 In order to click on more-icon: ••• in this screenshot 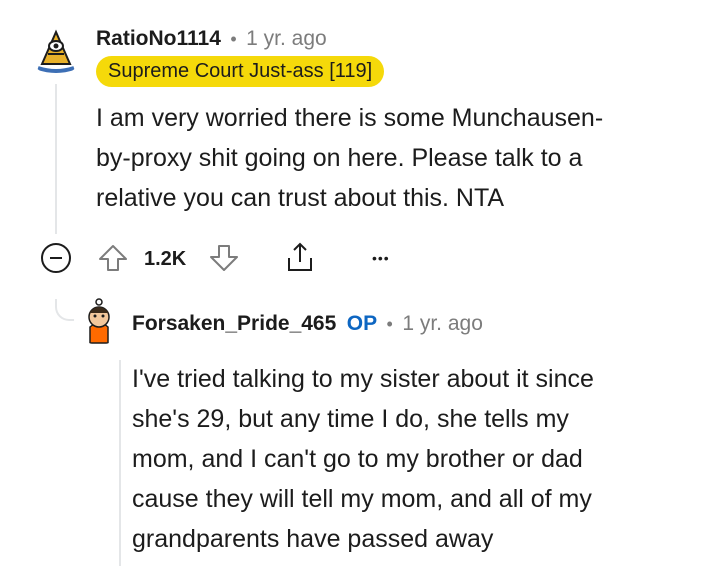, I will do `click(381, 258)`.